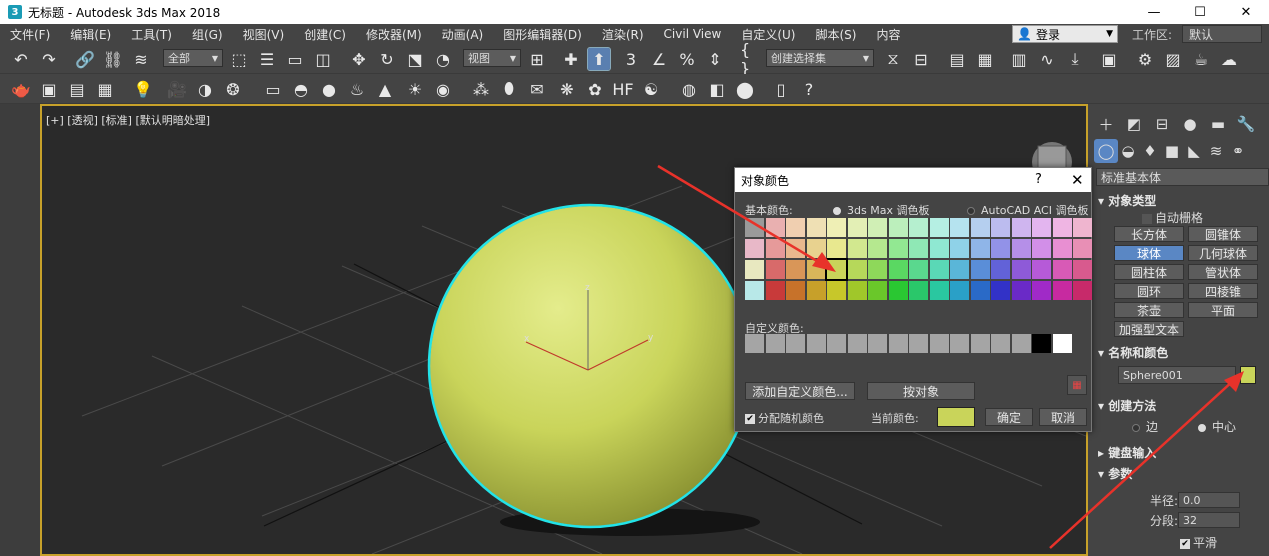  Describe the element at coordinates (985, 59) in the screenshot. I see `layer-explorer-icon: ▦` at that location.